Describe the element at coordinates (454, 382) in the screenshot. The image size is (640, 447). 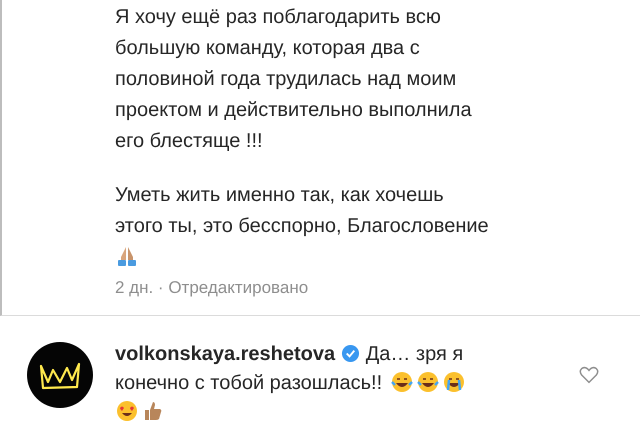
I see `crying-face-icon` at that location.